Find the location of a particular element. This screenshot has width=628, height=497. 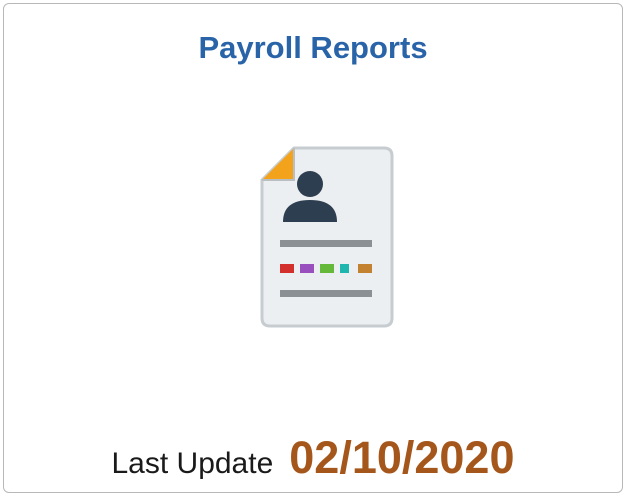

payroll-report-document-icon is located at coordinates (325, 234).